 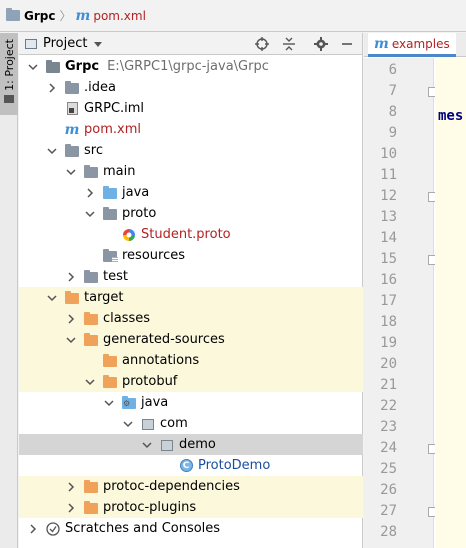 What do you see at coordinates (191, 276) in the screenshot?
I see `tree-row: test` at bounding box center [191, 276].